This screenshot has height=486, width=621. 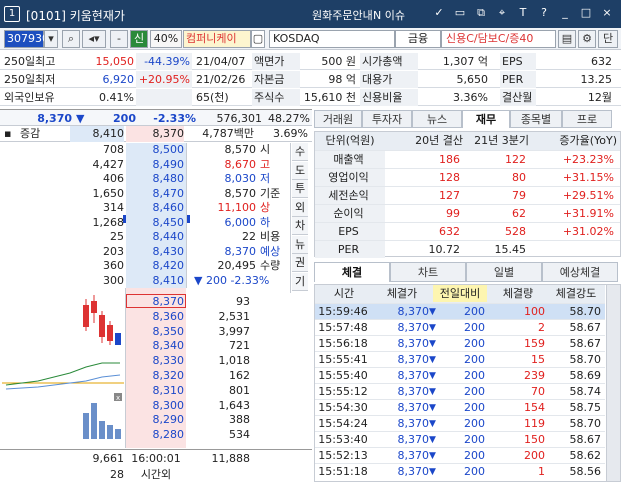 I want to click on buy-price: 8,360, so click(x=155, y=317).